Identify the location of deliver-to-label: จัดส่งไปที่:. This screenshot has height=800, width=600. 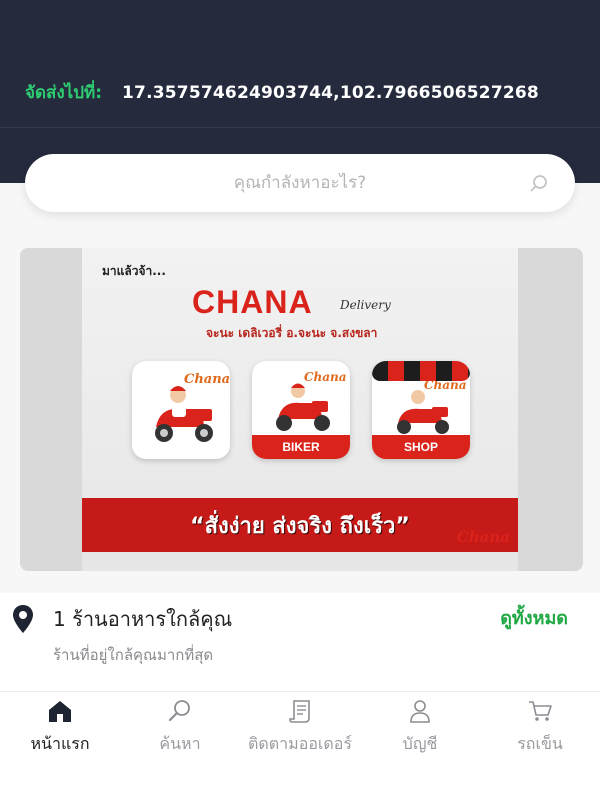
(64, 93).